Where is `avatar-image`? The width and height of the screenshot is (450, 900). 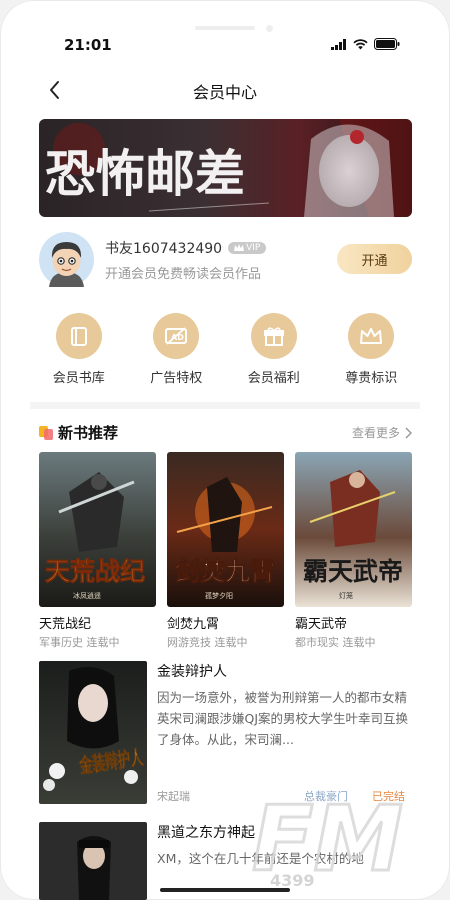
avatar-image is located at coordinates (66, 259).